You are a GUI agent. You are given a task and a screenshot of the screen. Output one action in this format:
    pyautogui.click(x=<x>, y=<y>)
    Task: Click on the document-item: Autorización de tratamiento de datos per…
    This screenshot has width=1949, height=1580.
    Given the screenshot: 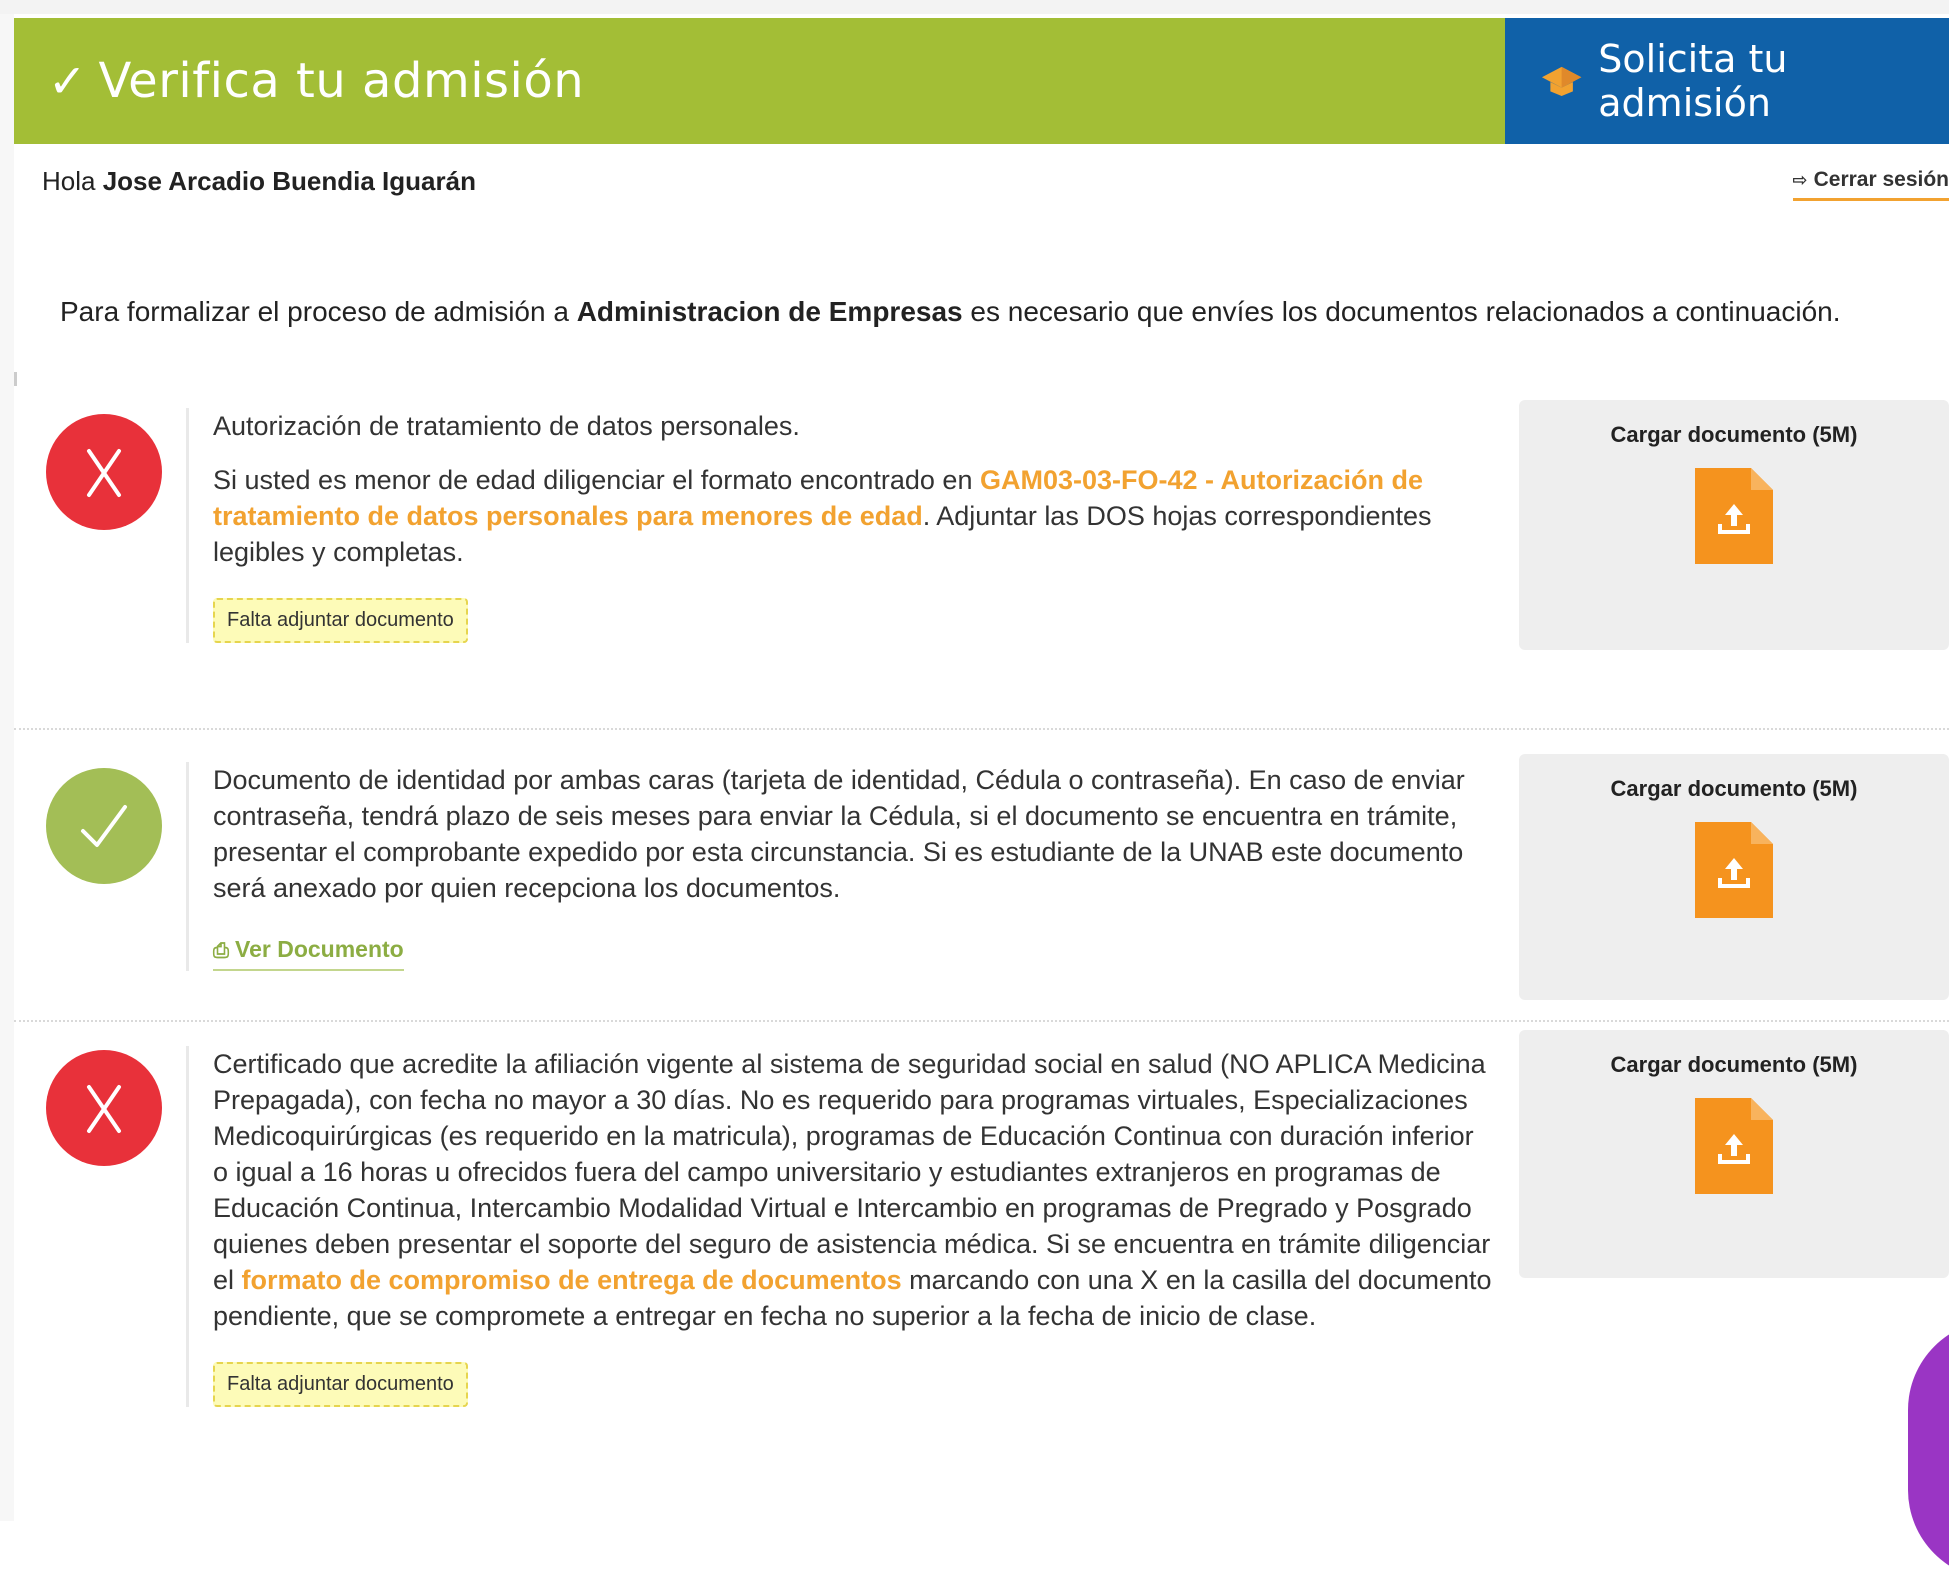 What is the action you would take?
    pyautogui.click(x=841, y=525)
    